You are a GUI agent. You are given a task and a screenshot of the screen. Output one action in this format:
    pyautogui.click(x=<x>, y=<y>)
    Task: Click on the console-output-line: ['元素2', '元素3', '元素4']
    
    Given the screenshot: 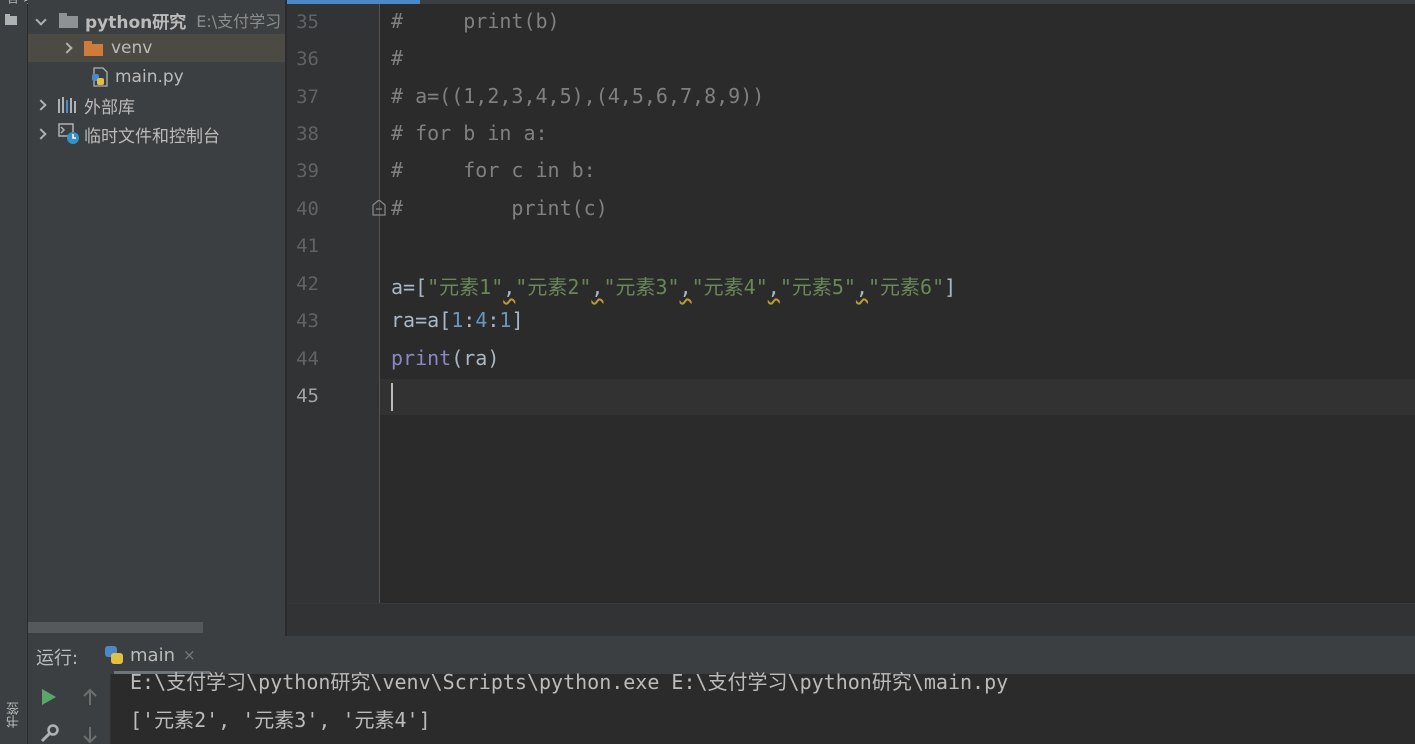 What is the action you would take?
    pyautogui.click(x=280, y=720)
    